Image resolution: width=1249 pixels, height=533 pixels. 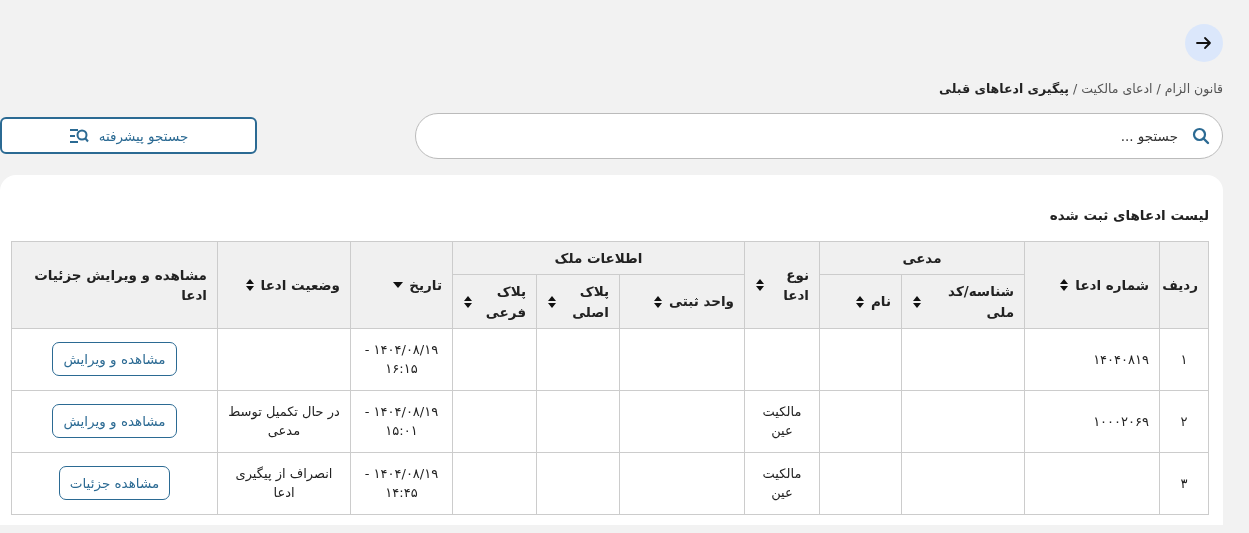 What do you see at coordinates (880, 302) in the screenshot?
I see `column-header: نام` at bounding box center [880, 302].